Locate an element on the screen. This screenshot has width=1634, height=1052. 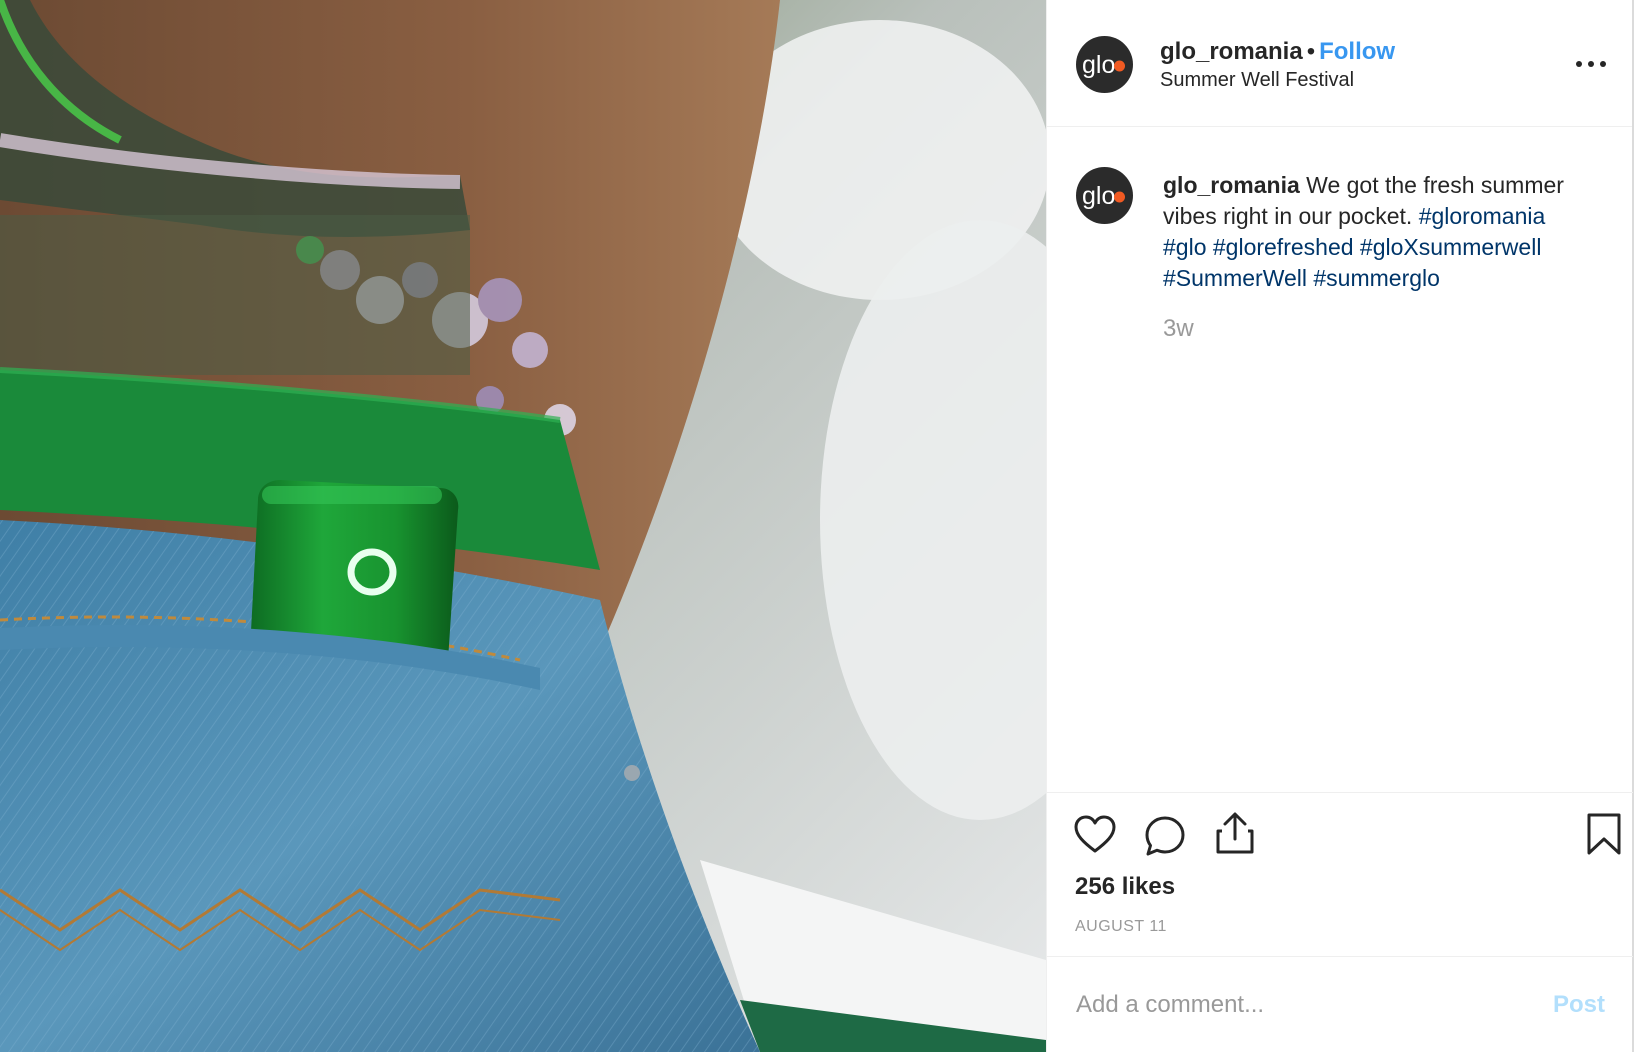
comment-icon is located at coordinates (1165, 836).